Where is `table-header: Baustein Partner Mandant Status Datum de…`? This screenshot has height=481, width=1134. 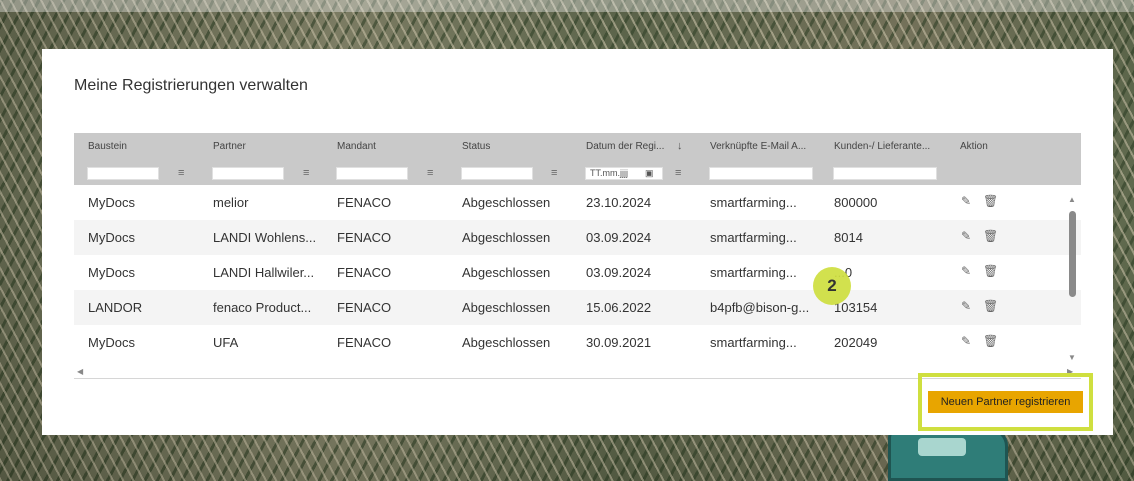
table-header: Baustein Partner Mandant Status Datum de… is located at coordinates (577, 159).